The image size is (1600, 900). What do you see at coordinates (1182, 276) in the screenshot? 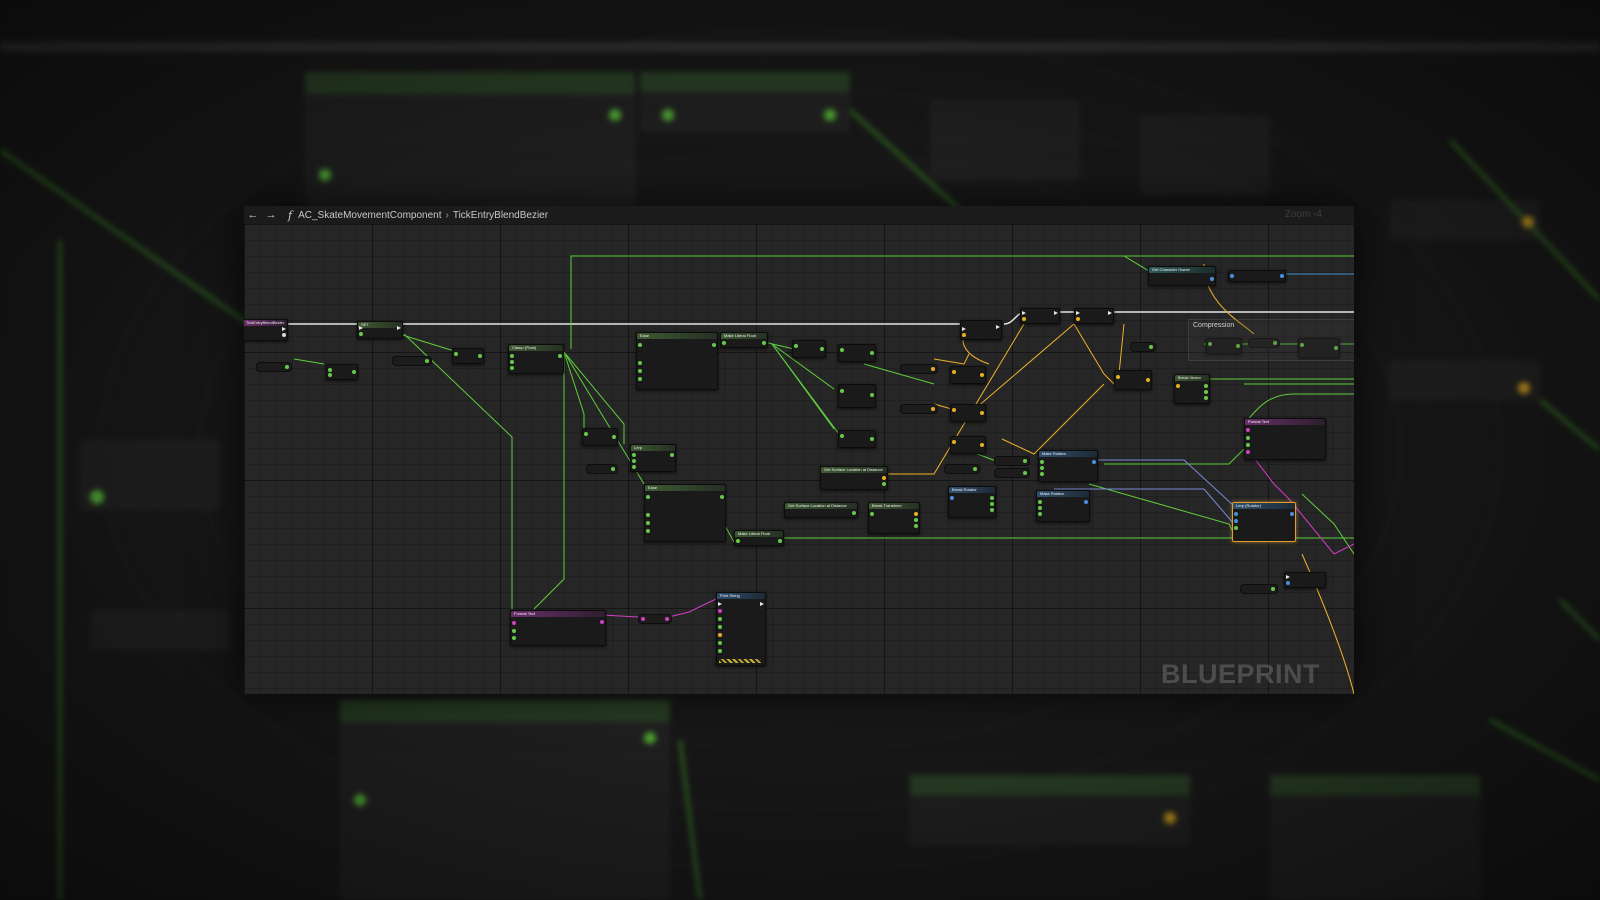
I see `get-component-node: Get Character Owner` at bounding box center [1182, 276].